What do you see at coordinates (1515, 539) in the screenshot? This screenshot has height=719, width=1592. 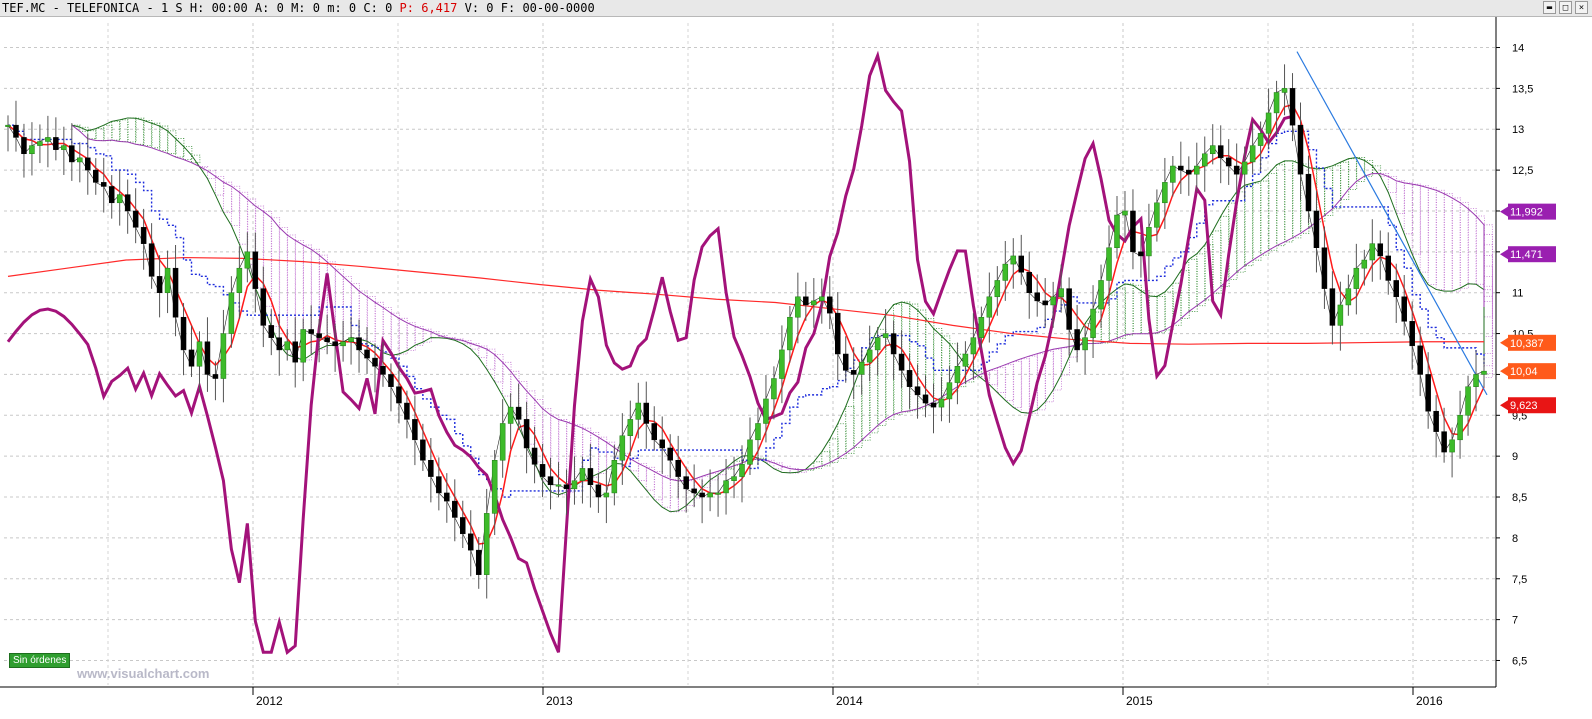 I see `y-tick-label: 8` at bounding box center [1515, 539].